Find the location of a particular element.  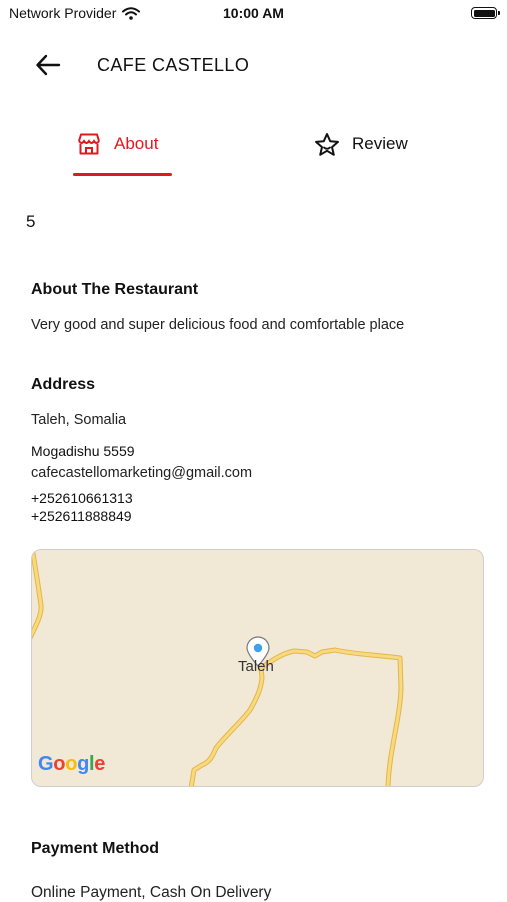

tab-about: About is located at coordinates (117, 144).